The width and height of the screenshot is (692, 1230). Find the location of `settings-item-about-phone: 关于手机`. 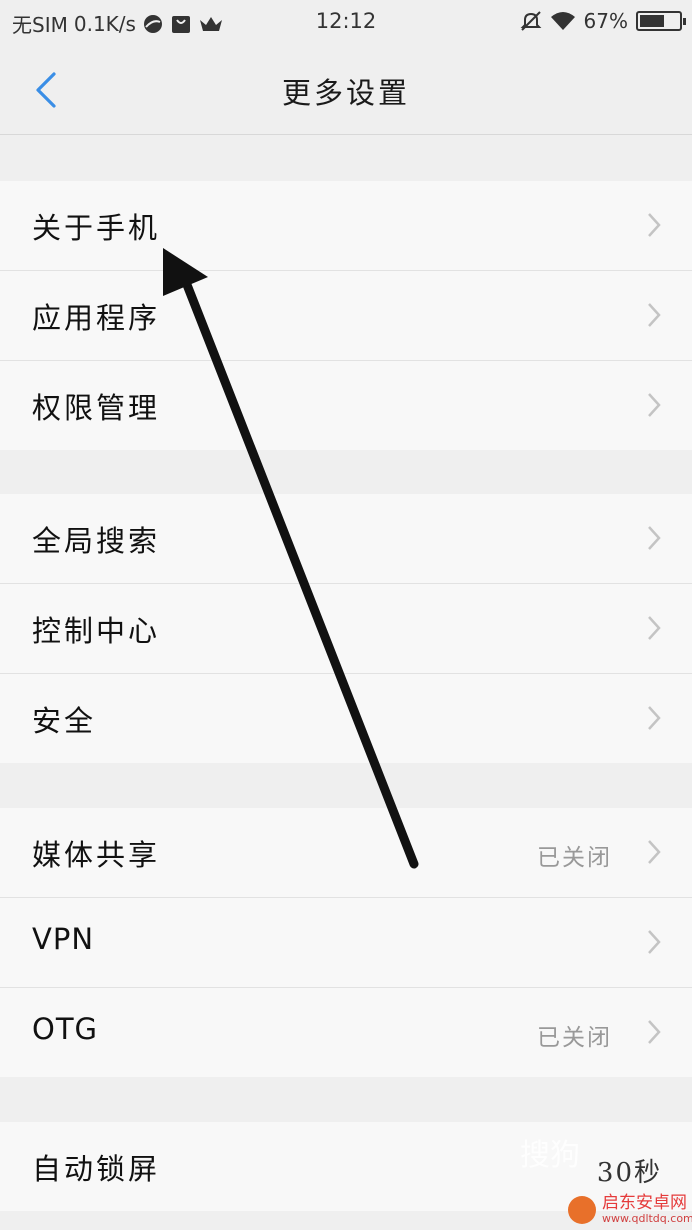

settings-item-about-phone: 关于手机 is located at coordinates (346, 226).